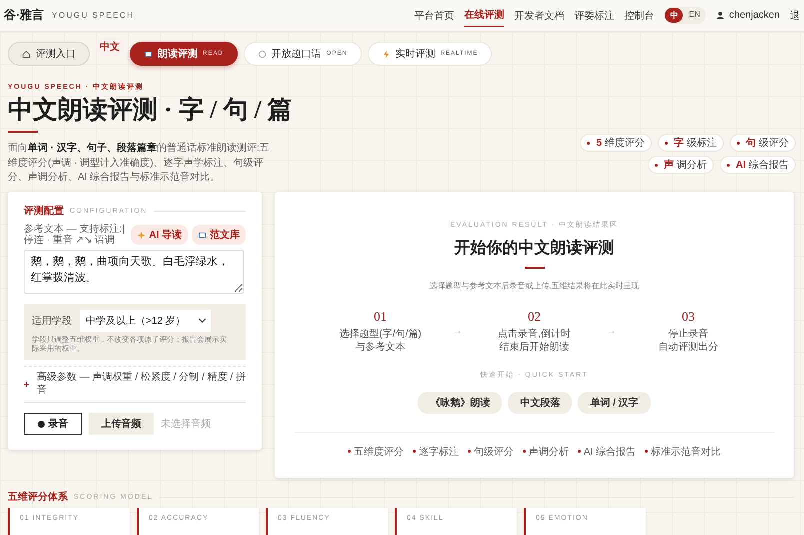 This screenshot has width=804, height=535. I want to click on stage-select: 中学及以上（>12 岁）, so click(145, 321).